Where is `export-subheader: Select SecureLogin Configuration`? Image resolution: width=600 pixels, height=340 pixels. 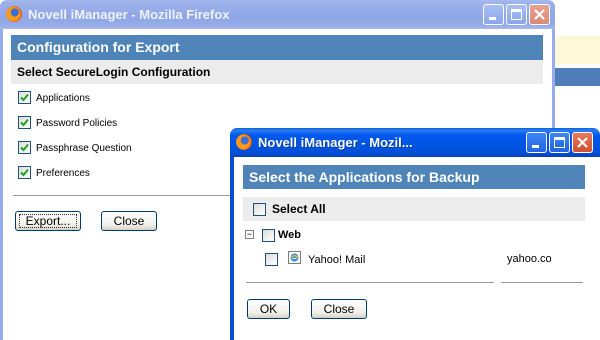
export-subheader: Select SecureLogin Configuration is located at coordinates (277, 72).